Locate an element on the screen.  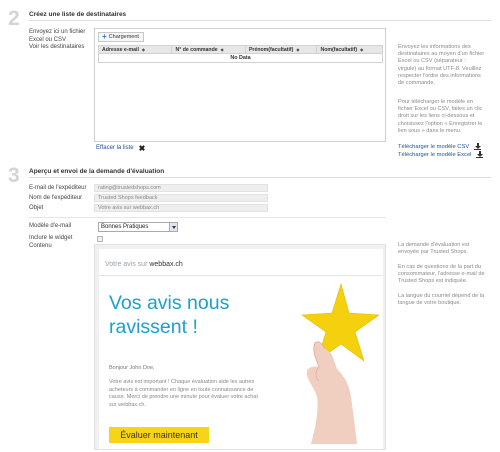
column-email: Adresse e-mail ◆ is located at coordinates (136, 49).